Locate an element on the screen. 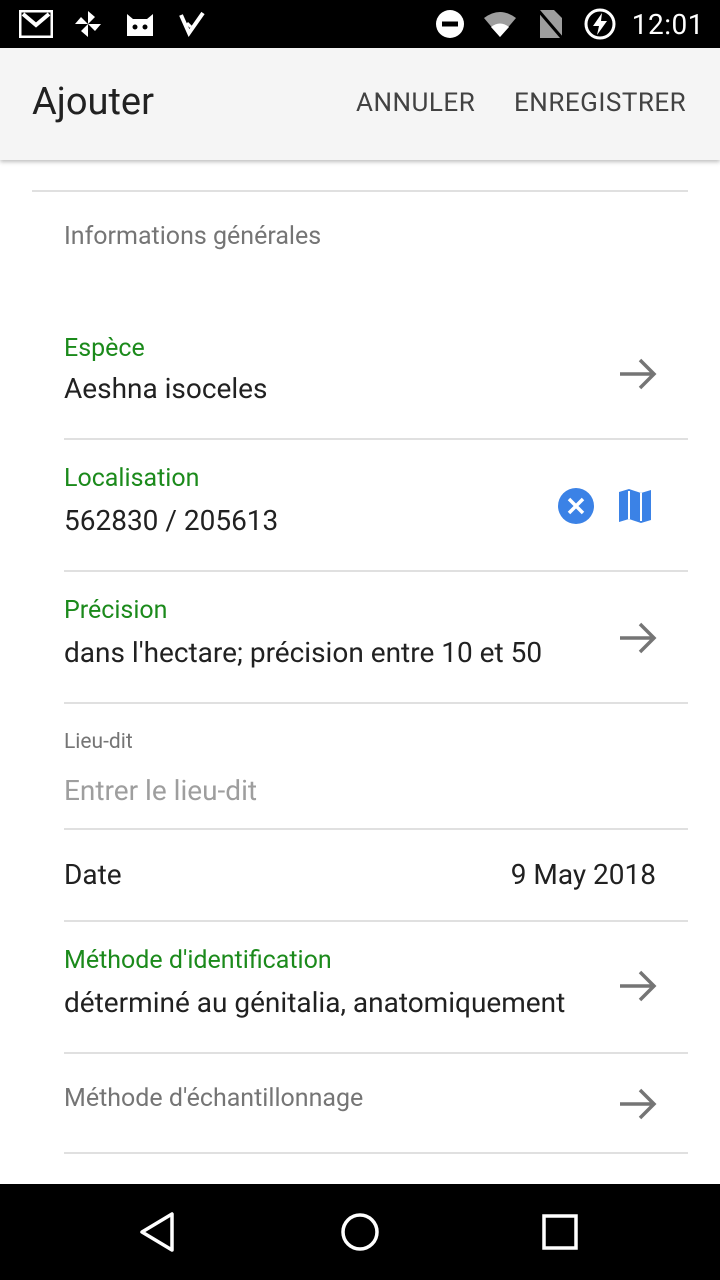 The width and height of the screenshot is (720, 1280). navigation-bar is located at coordinates (360, 1232).